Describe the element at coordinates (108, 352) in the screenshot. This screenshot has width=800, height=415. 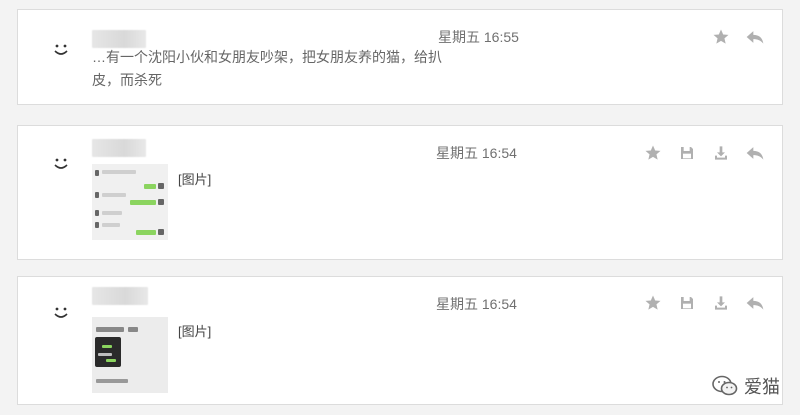
I see `phone-screenshot` at that location.